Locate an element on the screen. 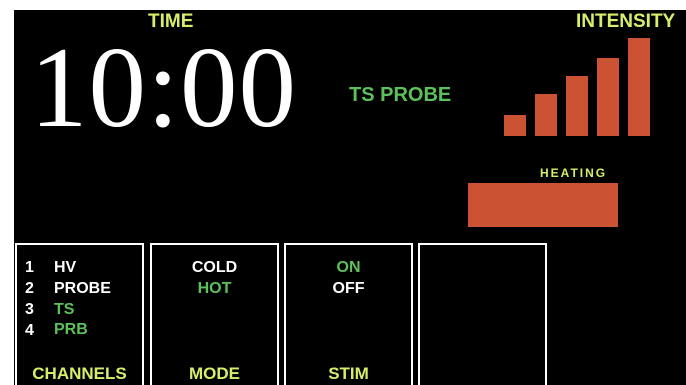 Image resolution: width=686 pixels, height=385 pixels. channel-name: HV is located at coordinates (65, 267).